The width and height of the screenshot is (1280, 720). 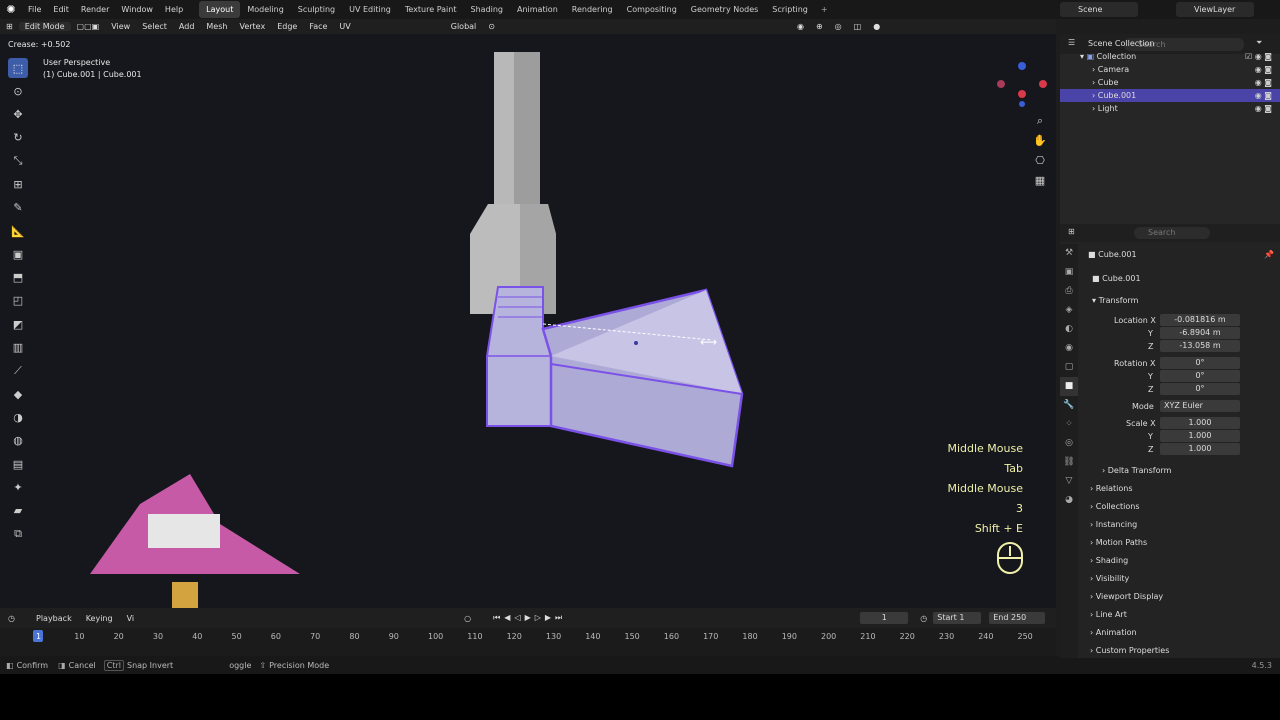 I want to click on properties-search: Search, so click(x=1172, y=233).